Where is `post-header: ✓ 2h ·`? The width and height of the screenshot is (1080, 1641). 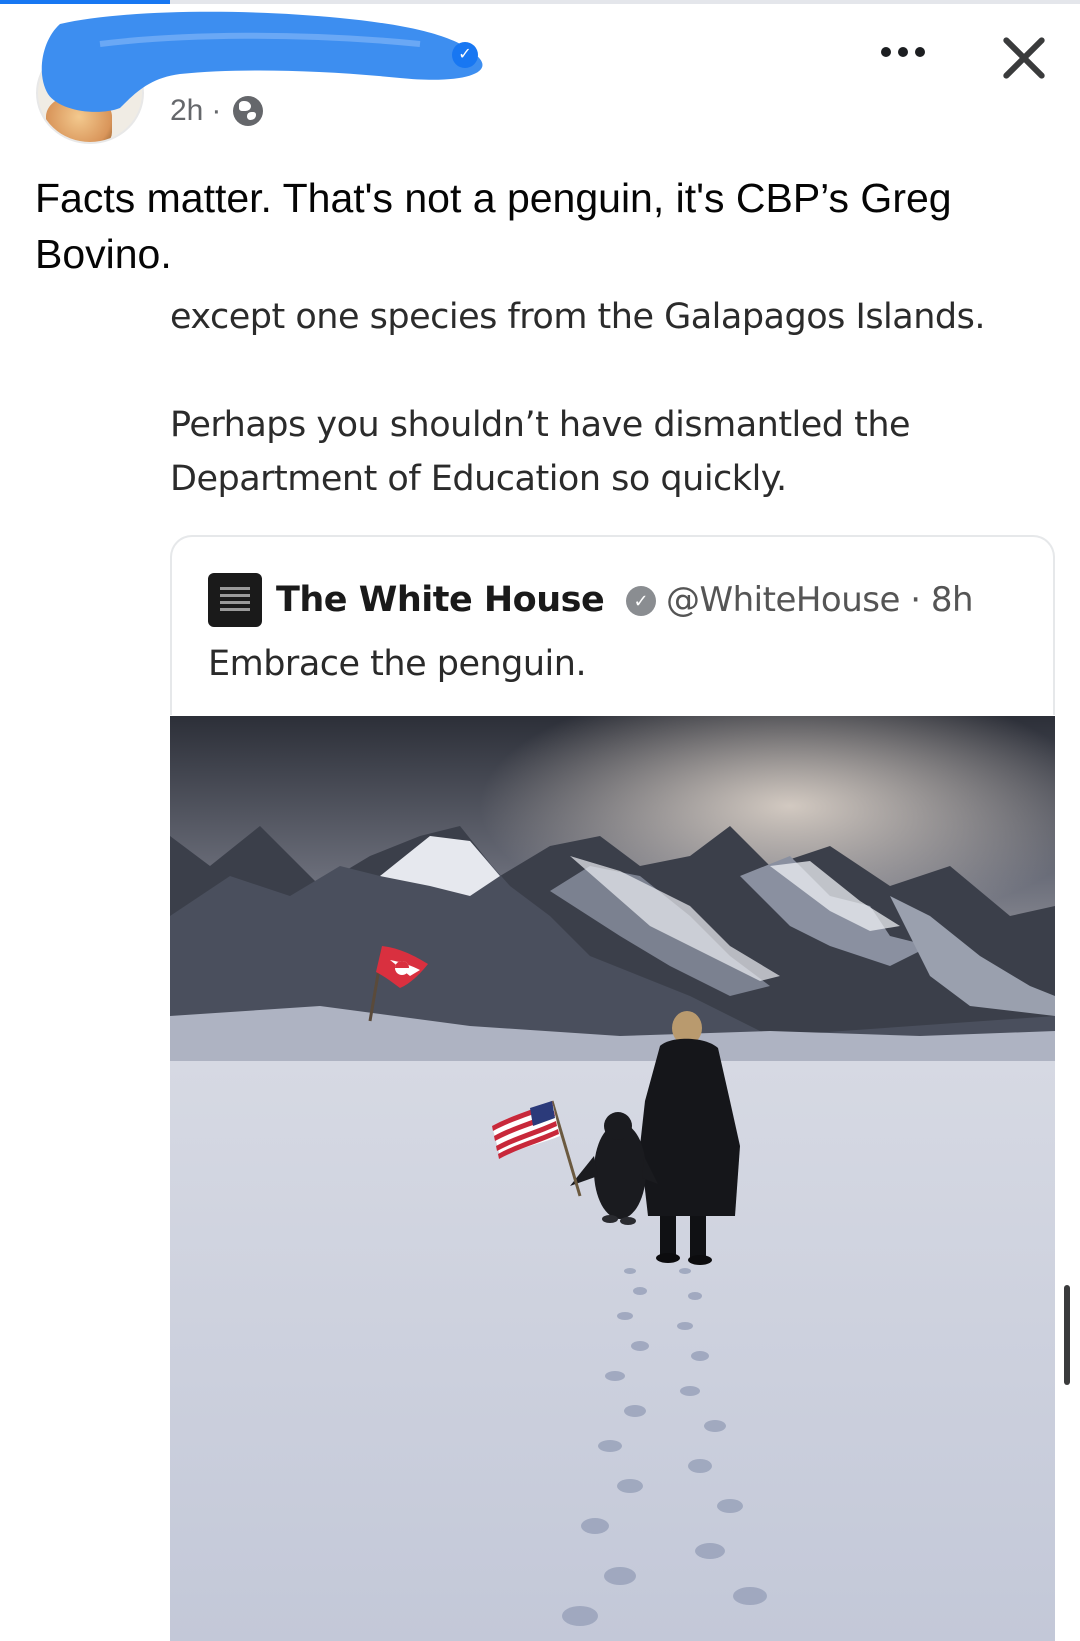 post-header: ✓ 2h · is located at coordinates (540, 75).